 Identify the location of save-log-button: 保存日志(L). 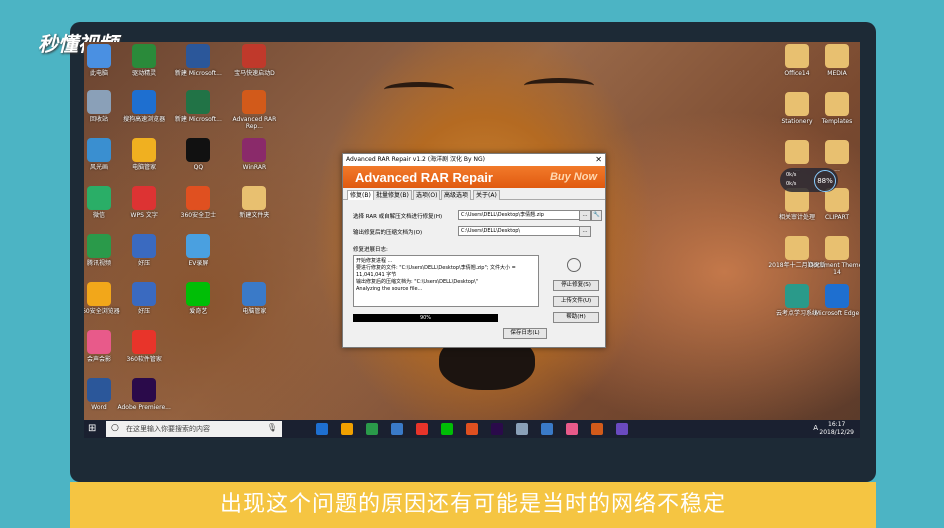
(525, 333).